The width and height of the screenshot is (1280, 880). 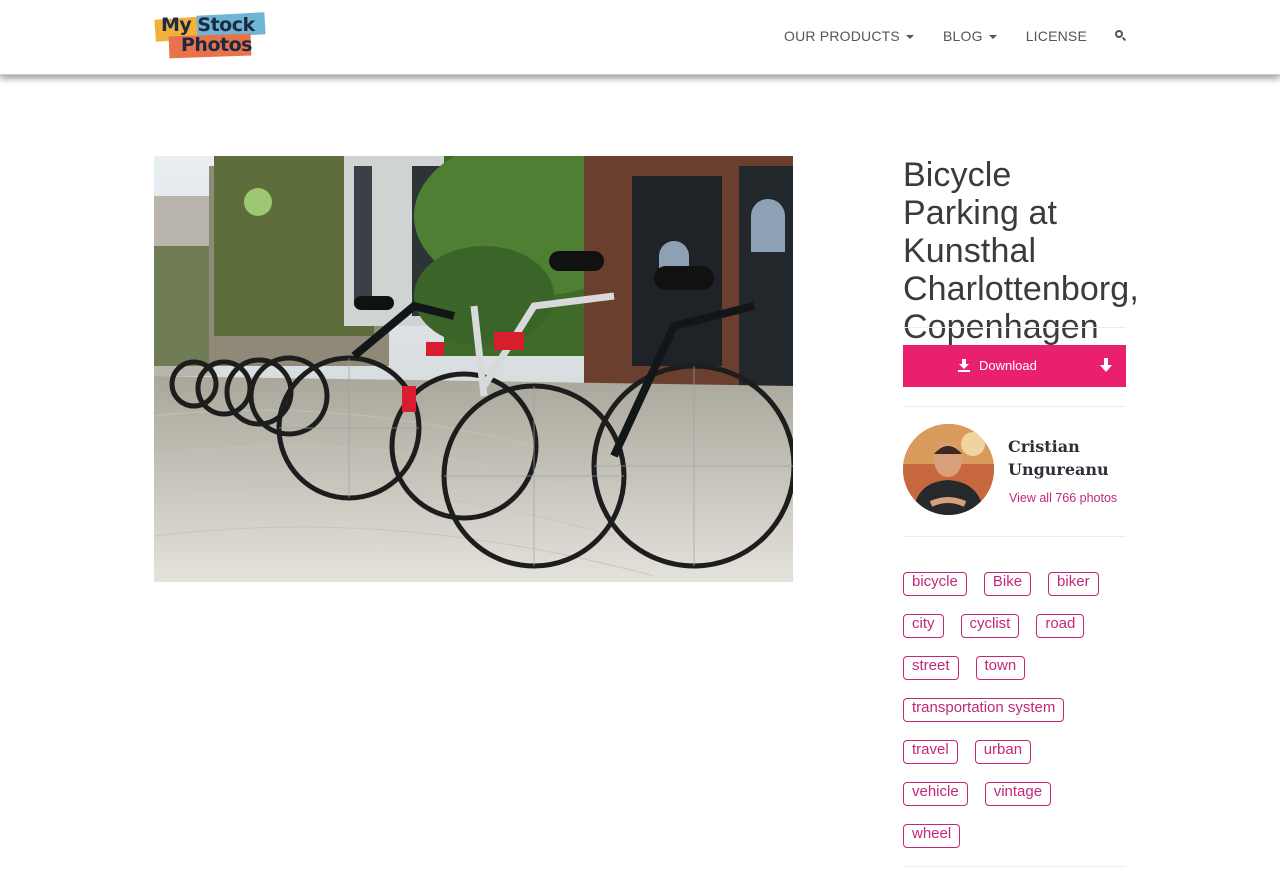 I want to click on nav-license-label: LICENSE, so click(x=1056, y=36).